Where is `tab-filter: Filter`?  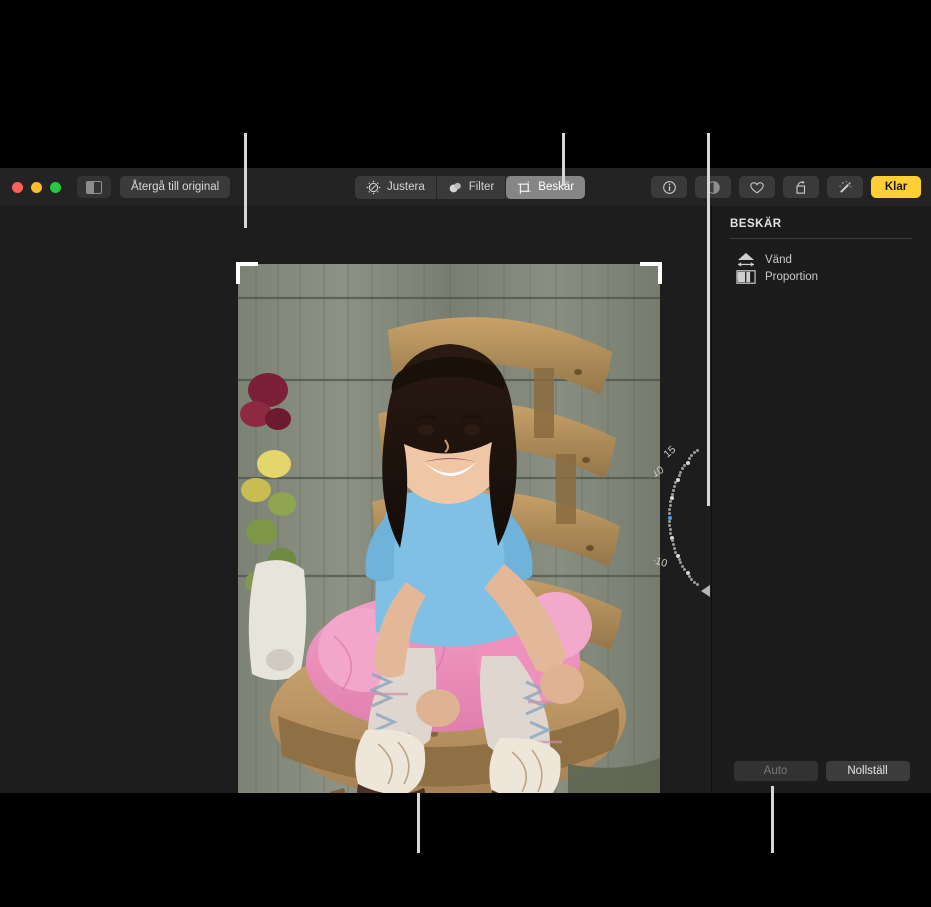
tab-filter: Filter is located at coordinates (472, 187).